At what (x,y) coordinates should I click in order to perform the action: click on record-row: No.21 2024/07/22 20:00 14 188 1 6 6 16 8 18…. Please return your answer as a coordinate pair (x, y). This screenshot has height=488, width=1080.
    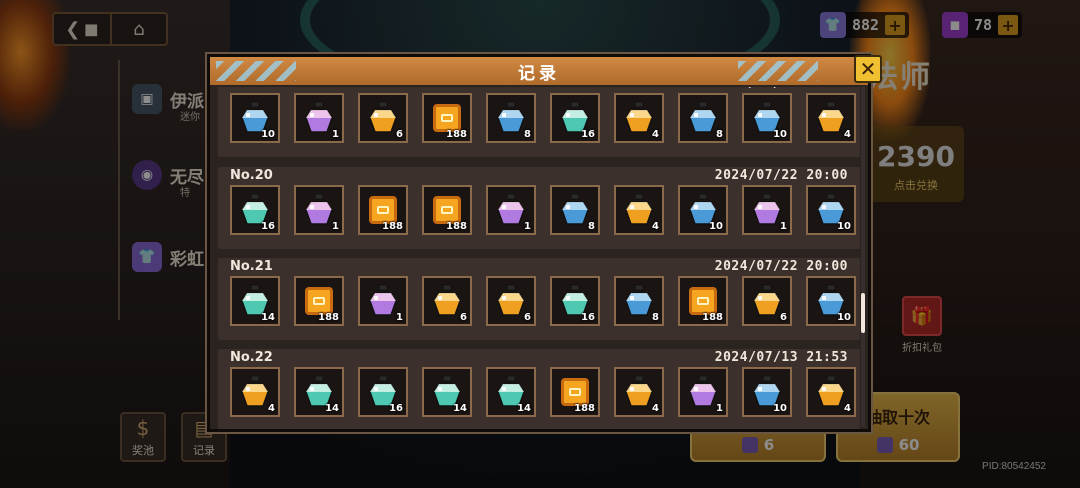
    Looking at the image, I should click on (539, 299).